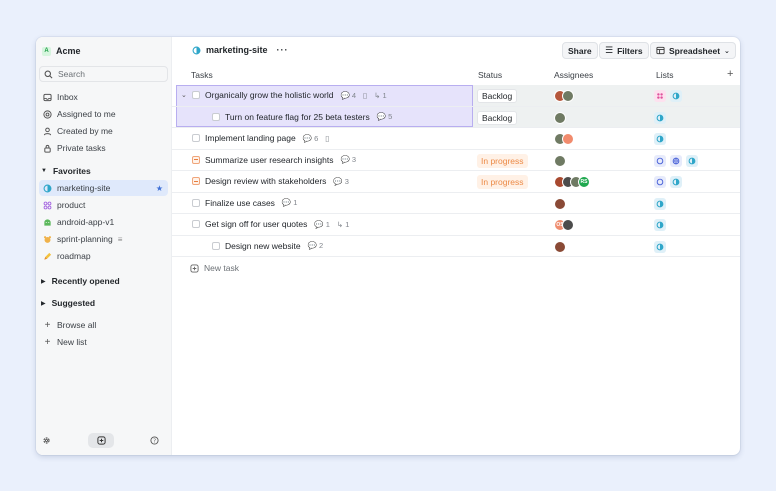 The height and width of the screenshot is (491, 776). What do you see at coordinates (47, 148) in the screenshot?
I see `lock-icon` at bounding box center [47, 148].